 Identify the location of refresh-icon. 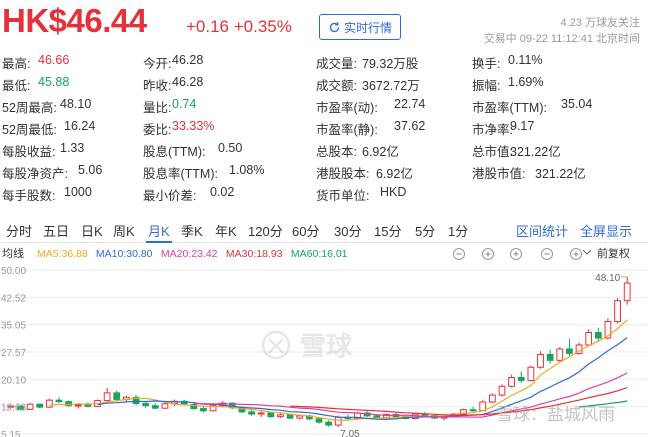
(334, 26).